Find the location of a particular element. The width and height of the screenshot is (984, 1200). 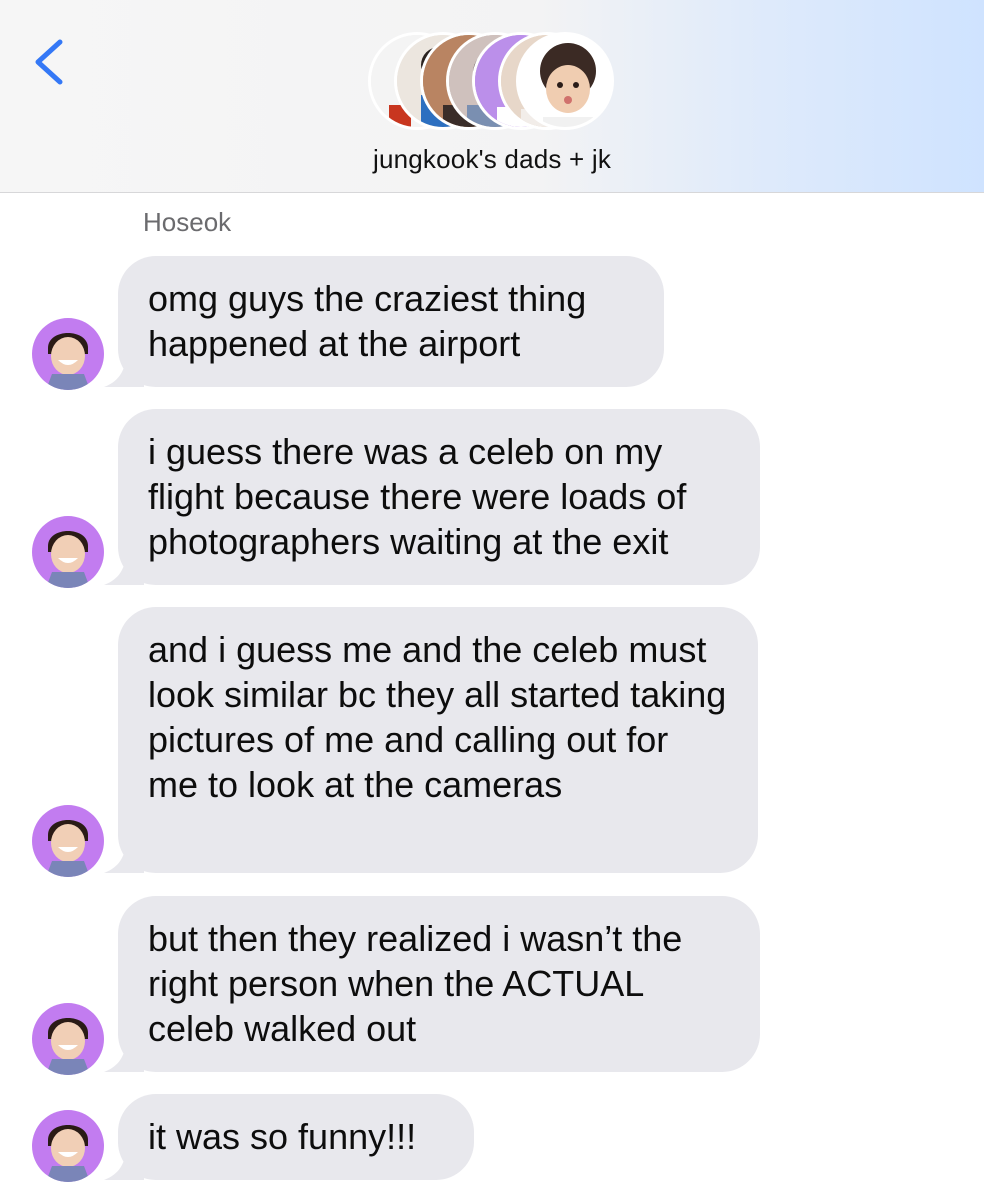

message-row: it was so funny!!! is located at coordinates (289, 1137).